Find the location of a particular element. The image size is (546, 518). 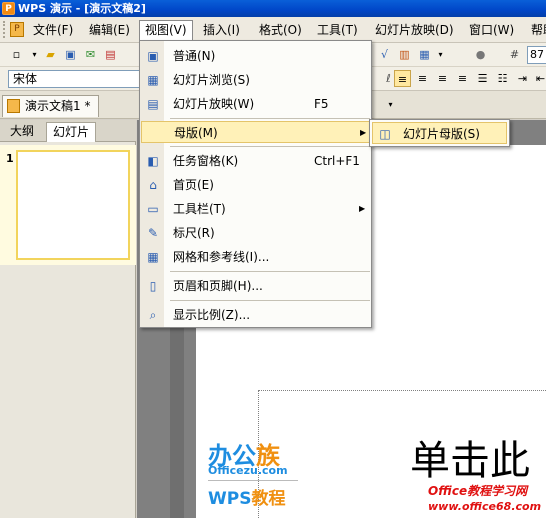

ruler-icon: ✎ is located at coordinates (153, 233).